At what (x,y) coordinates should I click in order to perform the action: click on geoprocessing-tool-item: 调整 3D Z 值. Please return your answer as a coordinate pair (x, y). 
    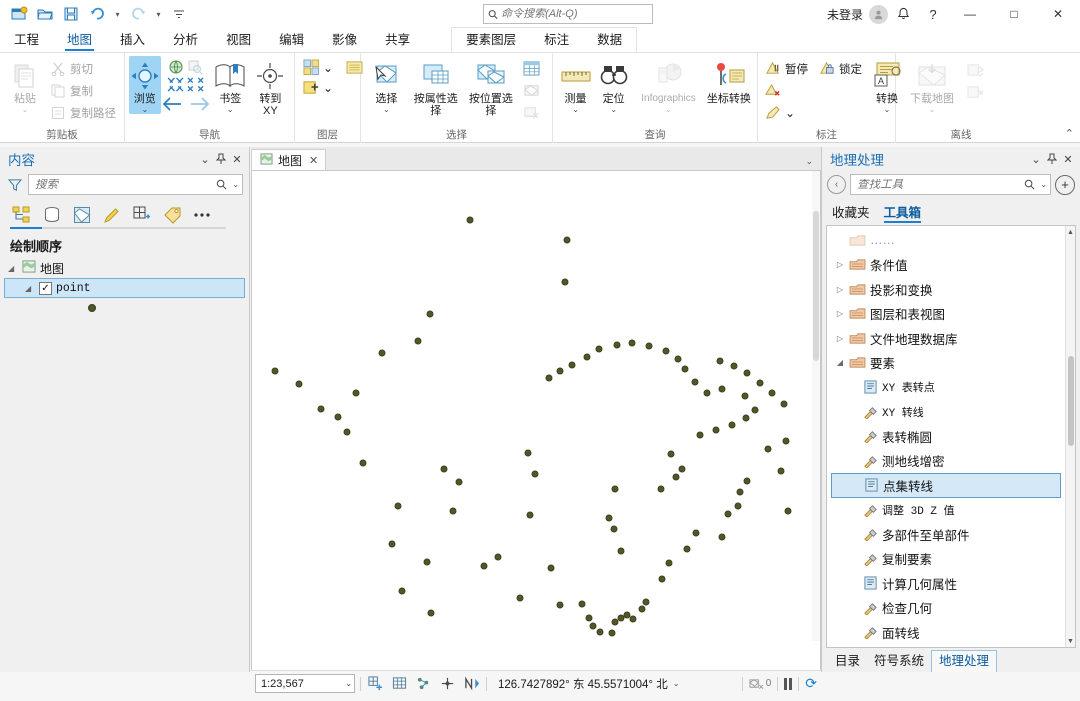
    Looking at the image, I should click on (946, 510).